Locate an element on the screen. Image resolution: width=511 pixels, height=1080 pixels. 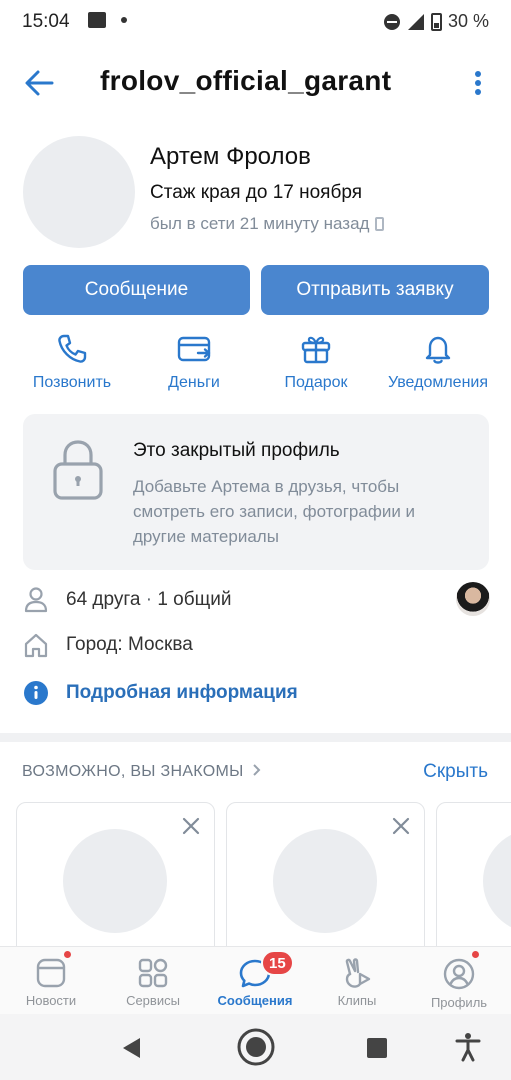
lock-icon is located at coordinates (78, 470).